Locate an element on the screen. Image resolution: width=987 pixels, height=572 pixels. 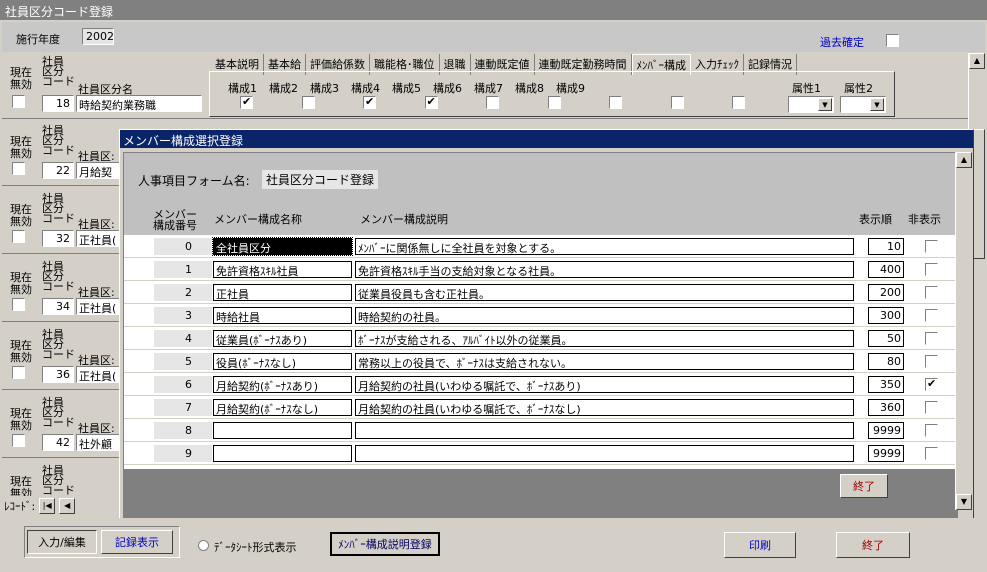
member-name-field: 免許資格ｽｷﾙ社員 is located at coordinates (282, 269).